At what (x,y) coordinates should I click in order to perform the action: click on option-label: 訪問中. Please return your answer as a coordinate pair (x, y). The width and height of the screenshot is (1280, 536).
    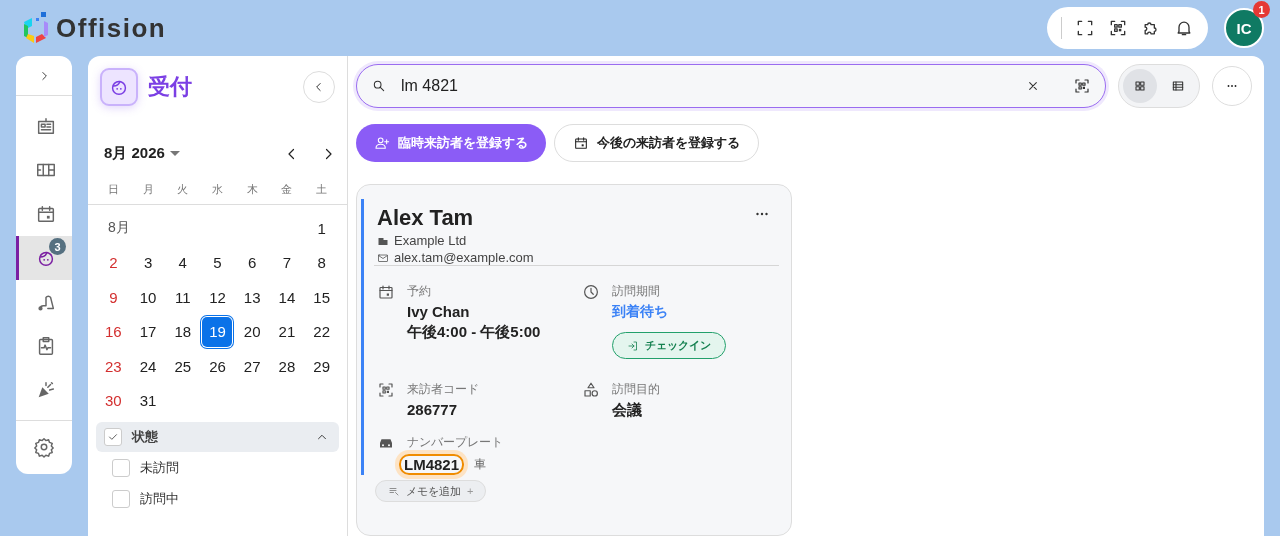
    Looking at the image, I should click on (159, 498).